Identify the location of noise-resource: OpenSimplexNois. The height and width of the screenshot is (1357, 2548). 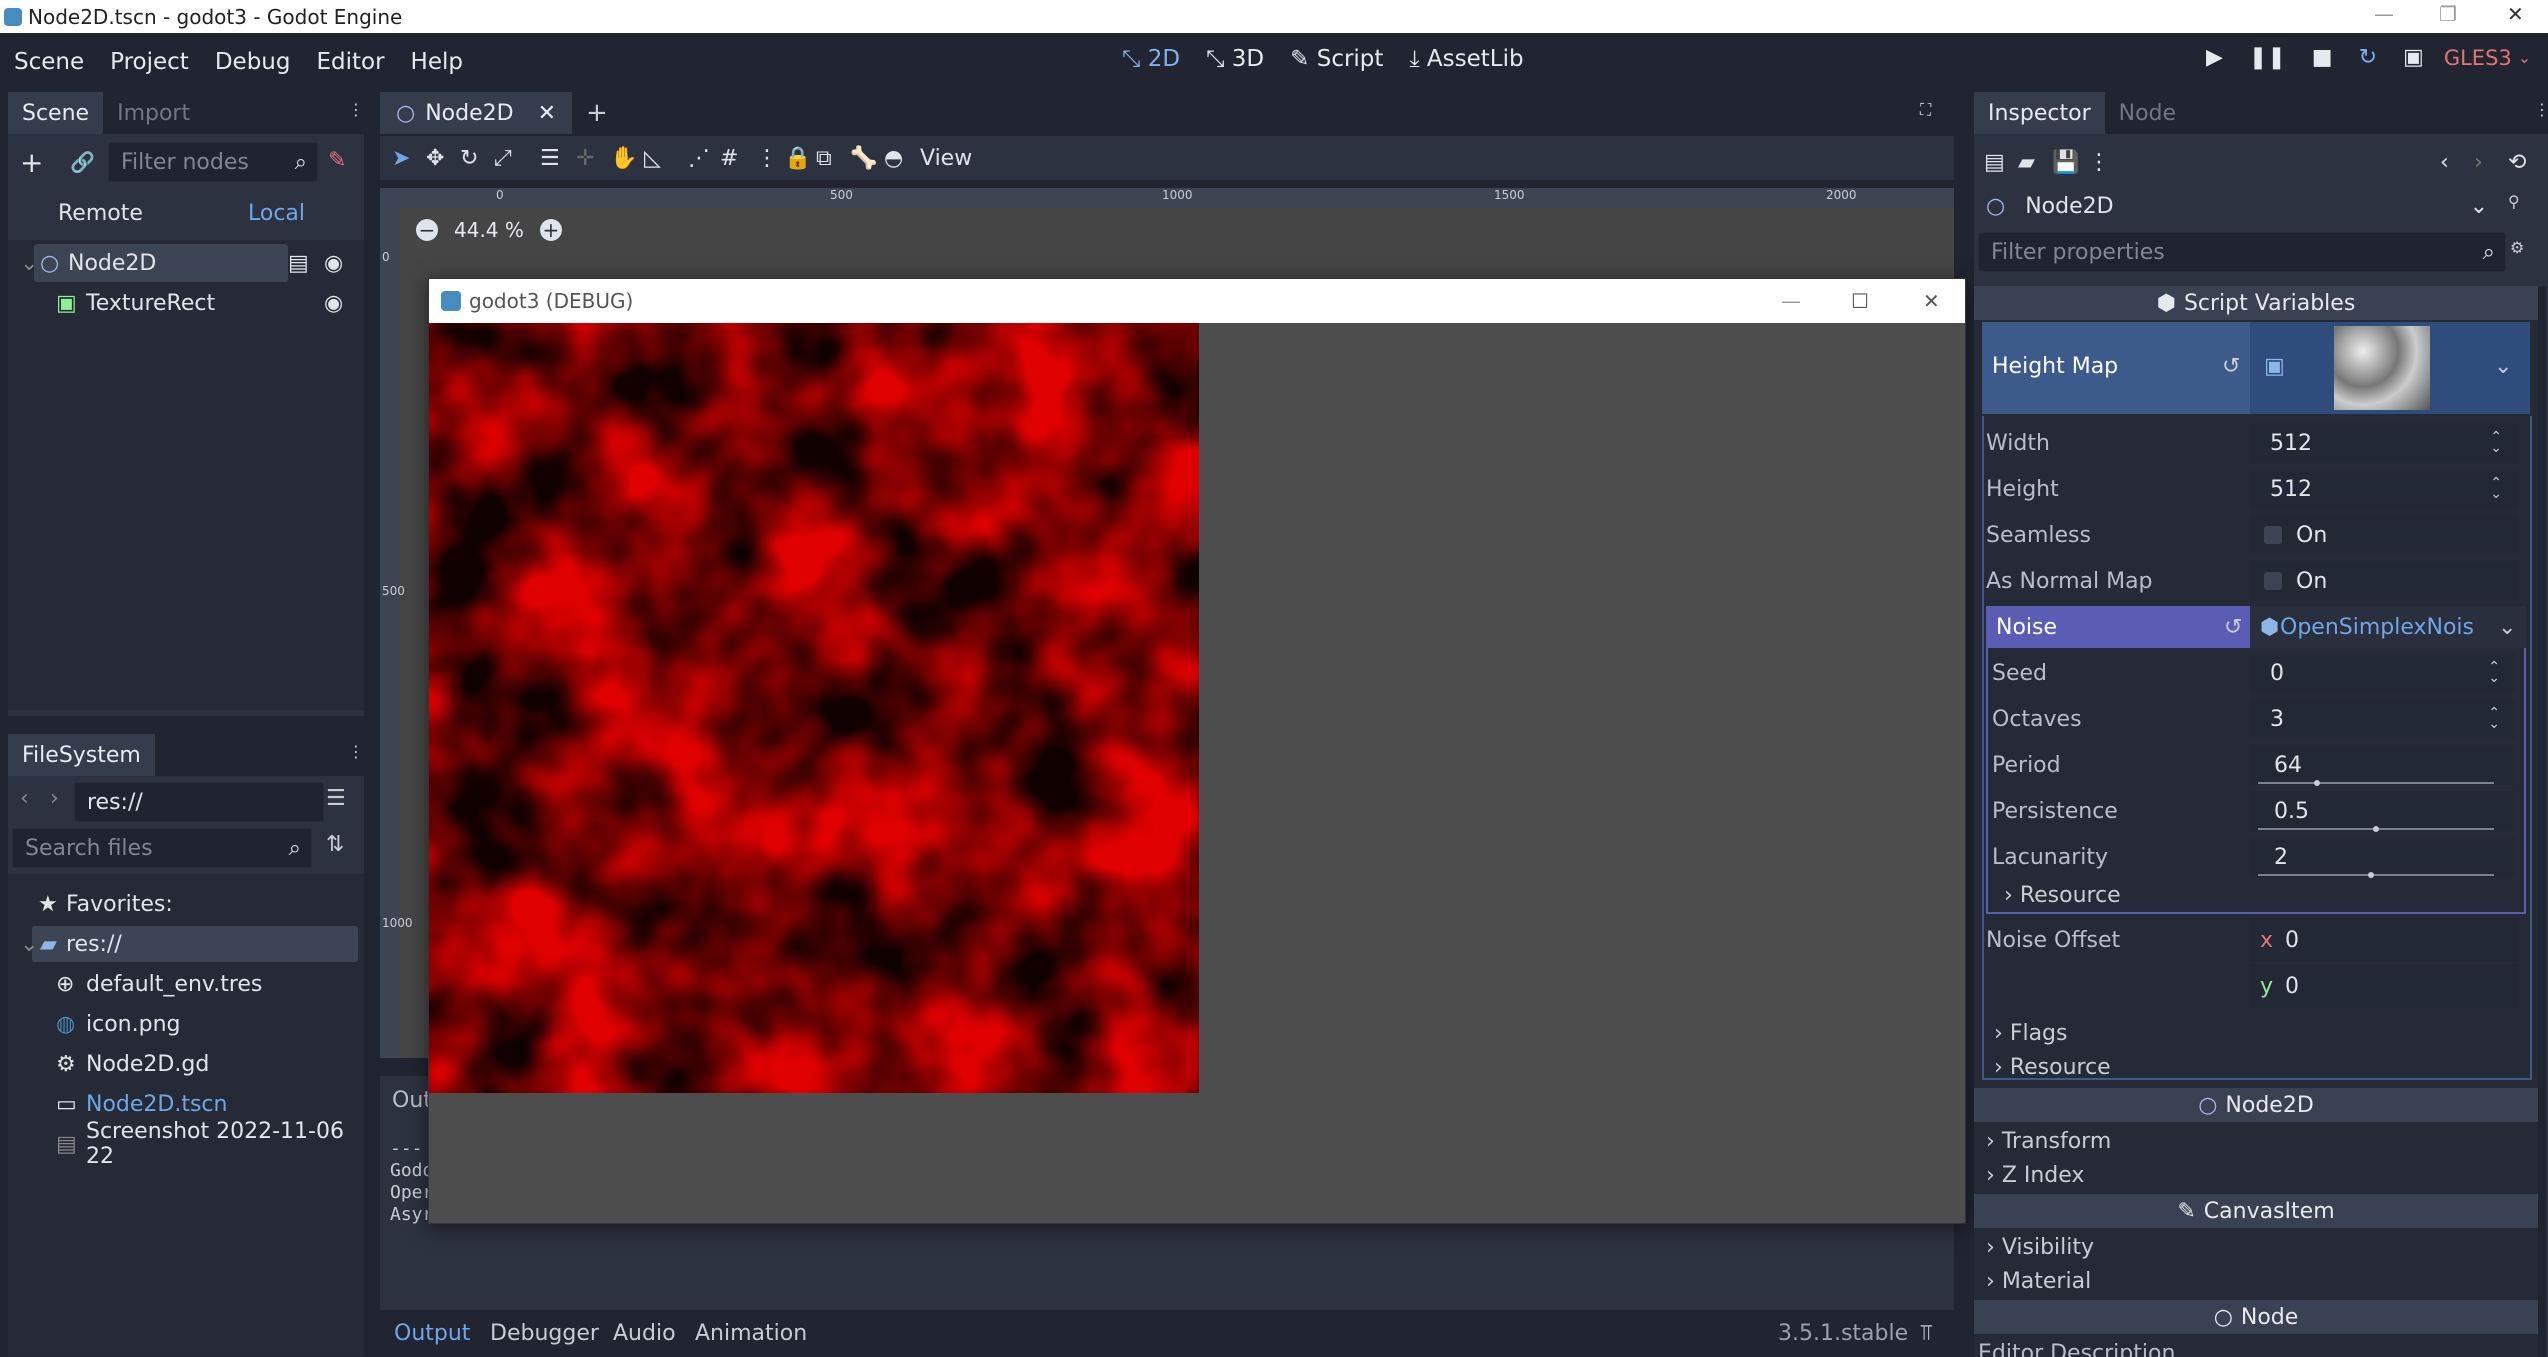
(2377, 627).